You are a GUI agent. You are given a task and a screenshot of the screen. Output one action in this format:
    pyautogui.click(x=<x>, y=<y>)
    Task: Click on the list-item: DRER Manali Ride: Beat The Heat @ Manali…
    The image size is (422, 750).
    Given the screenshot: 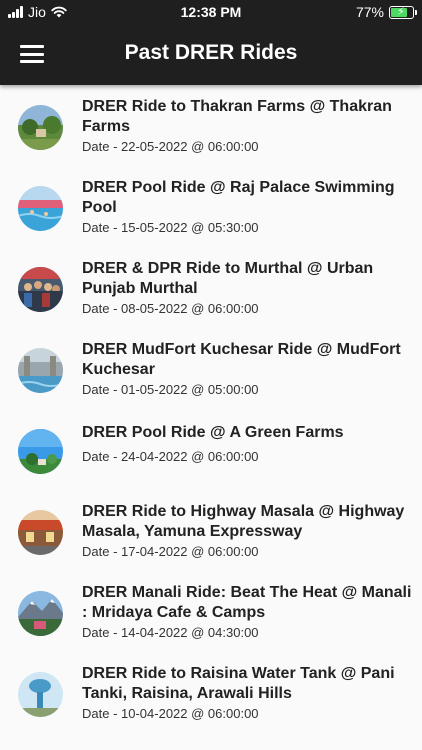 What is the action you would take?
    pyautogui.click(x=211, y=611)
    